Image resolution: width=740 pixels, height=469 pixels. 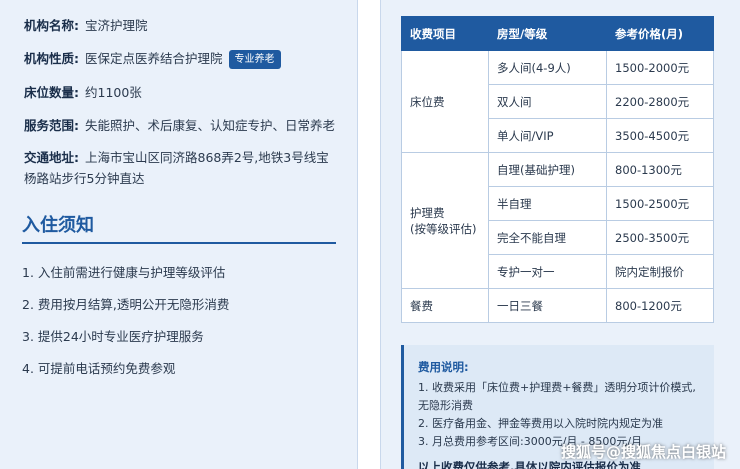 What do you see at coordinates (547, 203) in the screenshot?
I see `room-cell: 半自理` at bounding box center [547, 203].